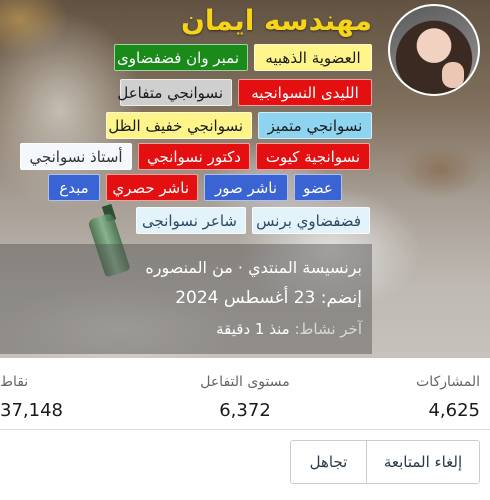 This screenshot has width=490, height=500. Describe the element at coordinates (453, 75) in the screenshot. I see `avatar-hand` at that location.